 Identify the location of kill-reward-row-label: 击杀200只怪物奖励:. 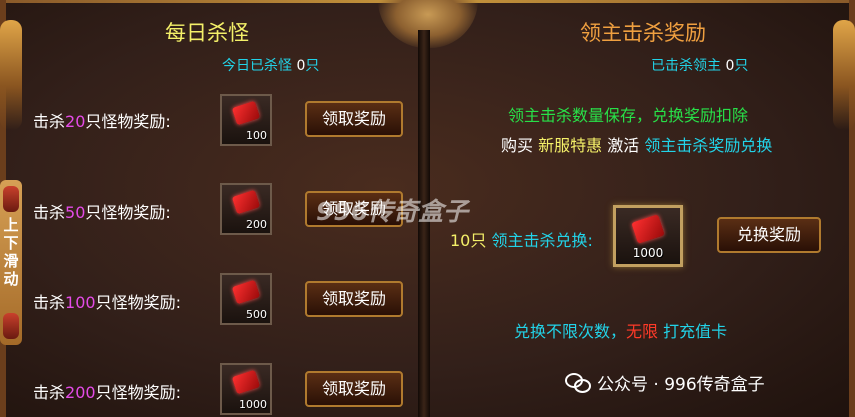
(107, 391).